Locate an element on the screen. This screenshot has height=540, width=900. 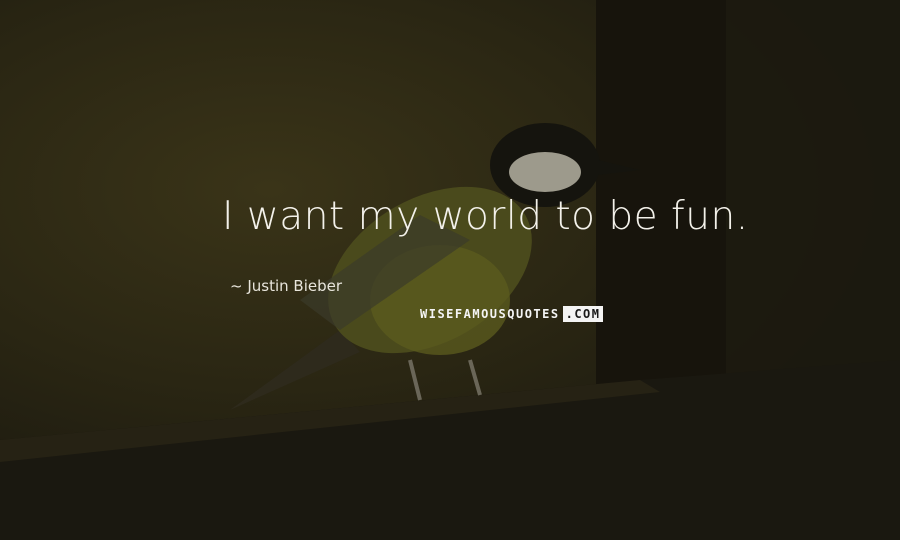
quote-text: I want my world to be fun. is located at coordinates (485, 216).